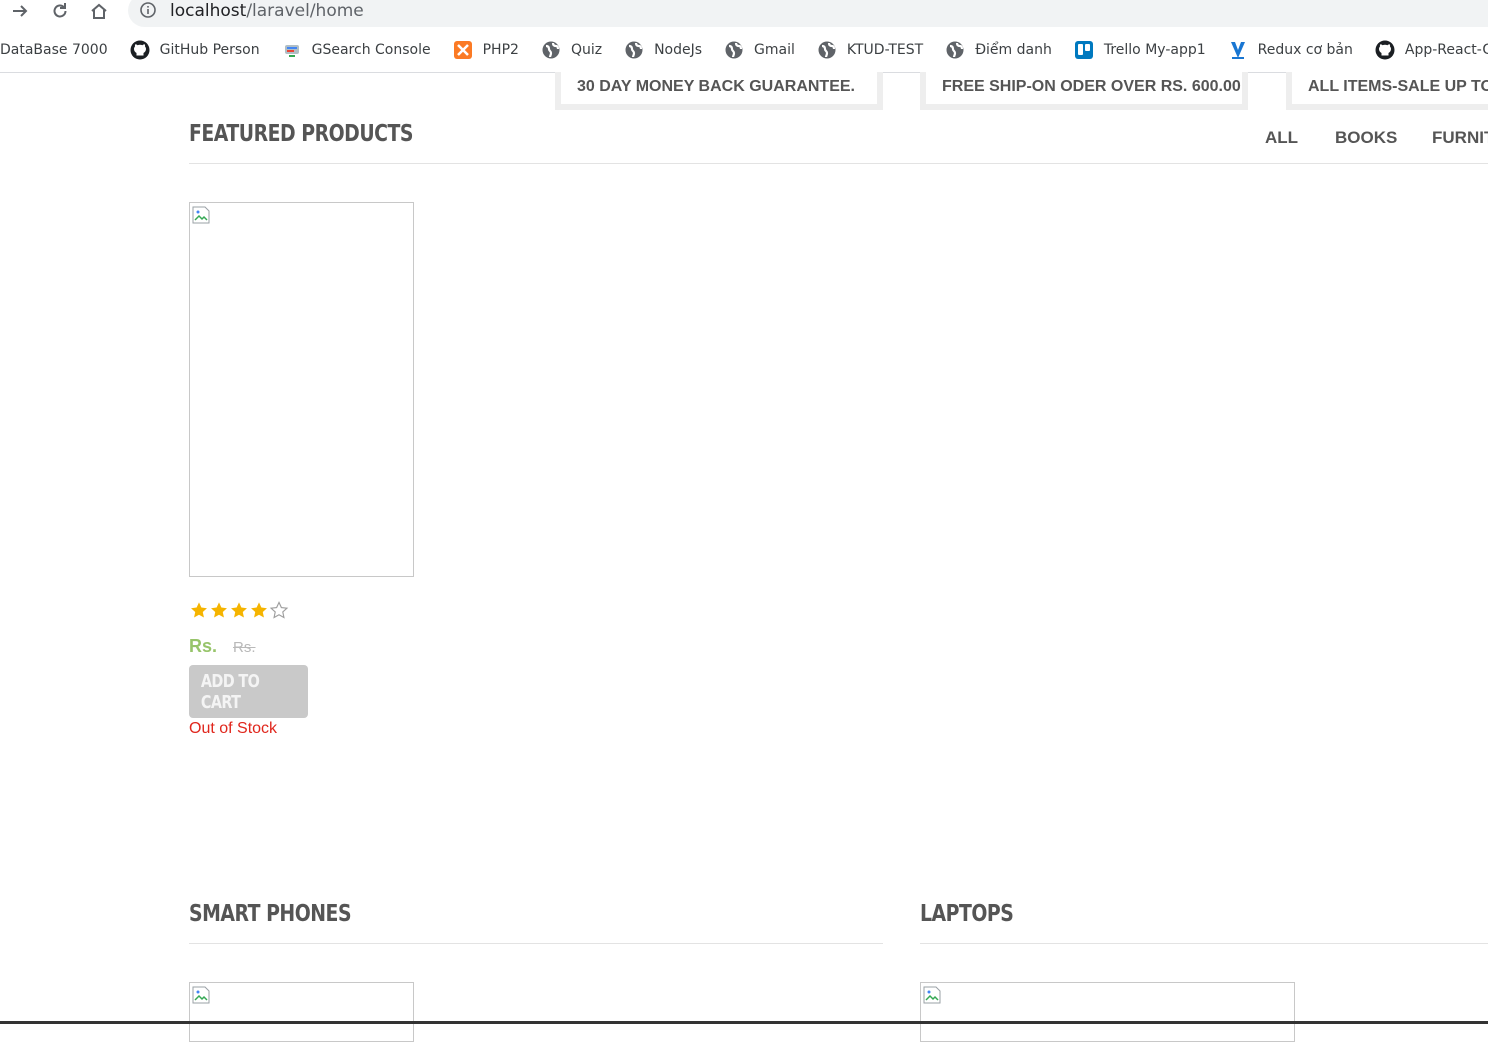 Image resolution: width=1488 pixels, height=1042 pixels. What do you see at coordinates (1238, 50) in the screenshot?
I see `vuetify-icon` at bounding box center [1238, 50].